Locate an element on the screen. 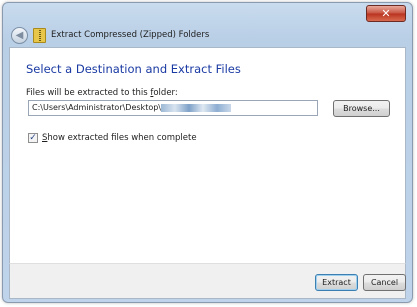 This screenshot has height=307, width=417. page-heading: Select a Destination and Extract Files is located at coordinates (133, 69).